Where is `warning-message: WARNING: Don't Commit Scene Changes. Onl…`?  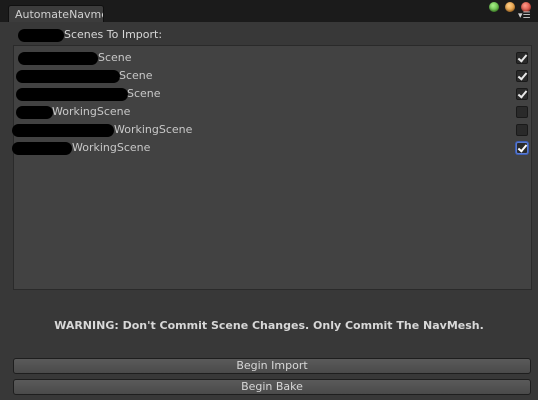 warning-message: WARNING: Don't Commit Scene Changes. Onl… is located at coordinates (269, 325).